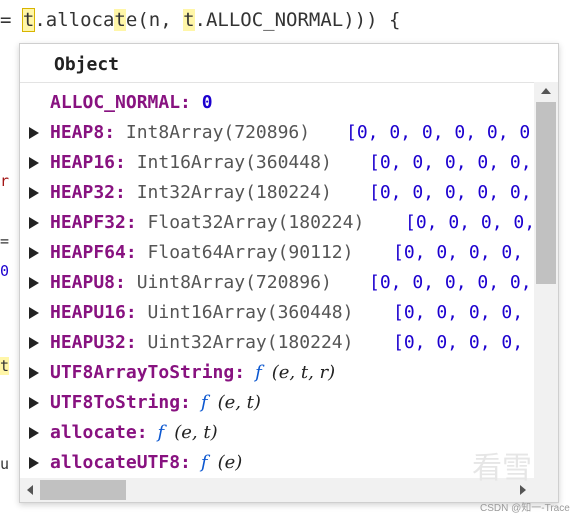 This screenshot has height=516, width=576. Describe the element at coordinates (74, 20) in the screenshot. I see `code-allocate-part1: .alloca` at that location.